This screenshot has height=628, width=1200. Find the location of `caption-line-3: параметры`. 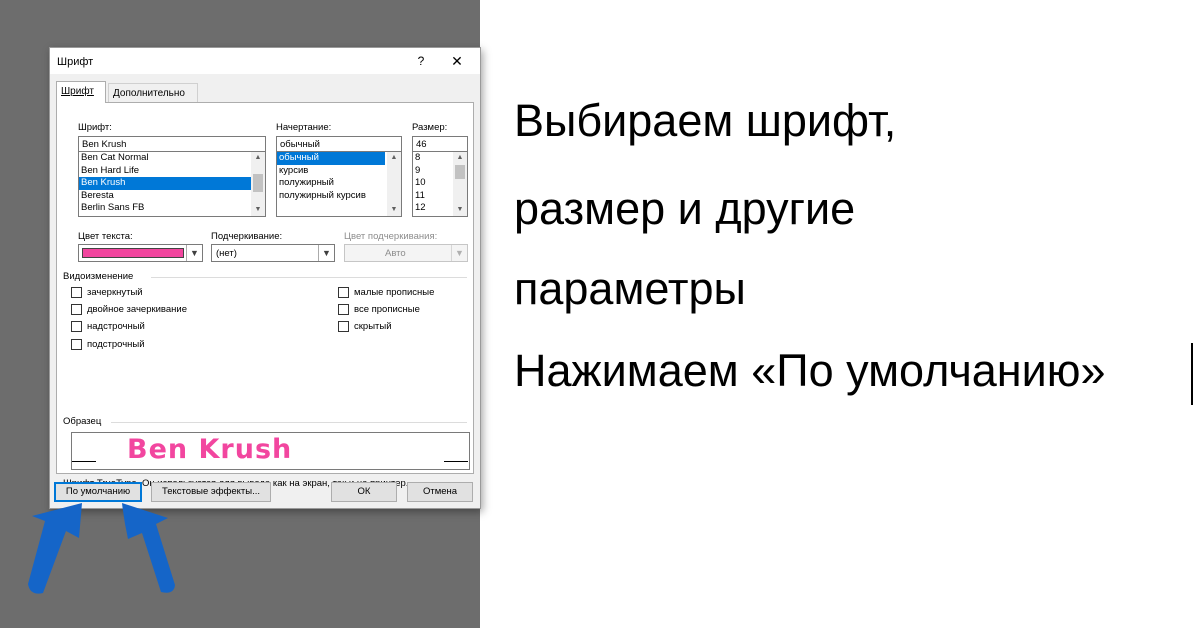

caption-line-3: параметры is located at coordinates (630, 288).